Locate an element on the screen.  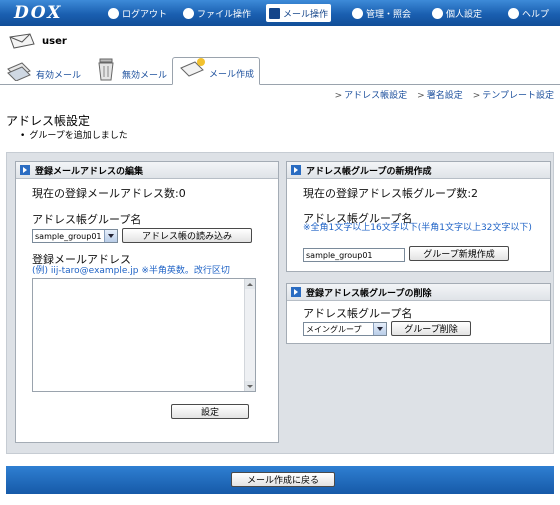
nav-admin: 管理・照会 is located at coordinates (381, 13).